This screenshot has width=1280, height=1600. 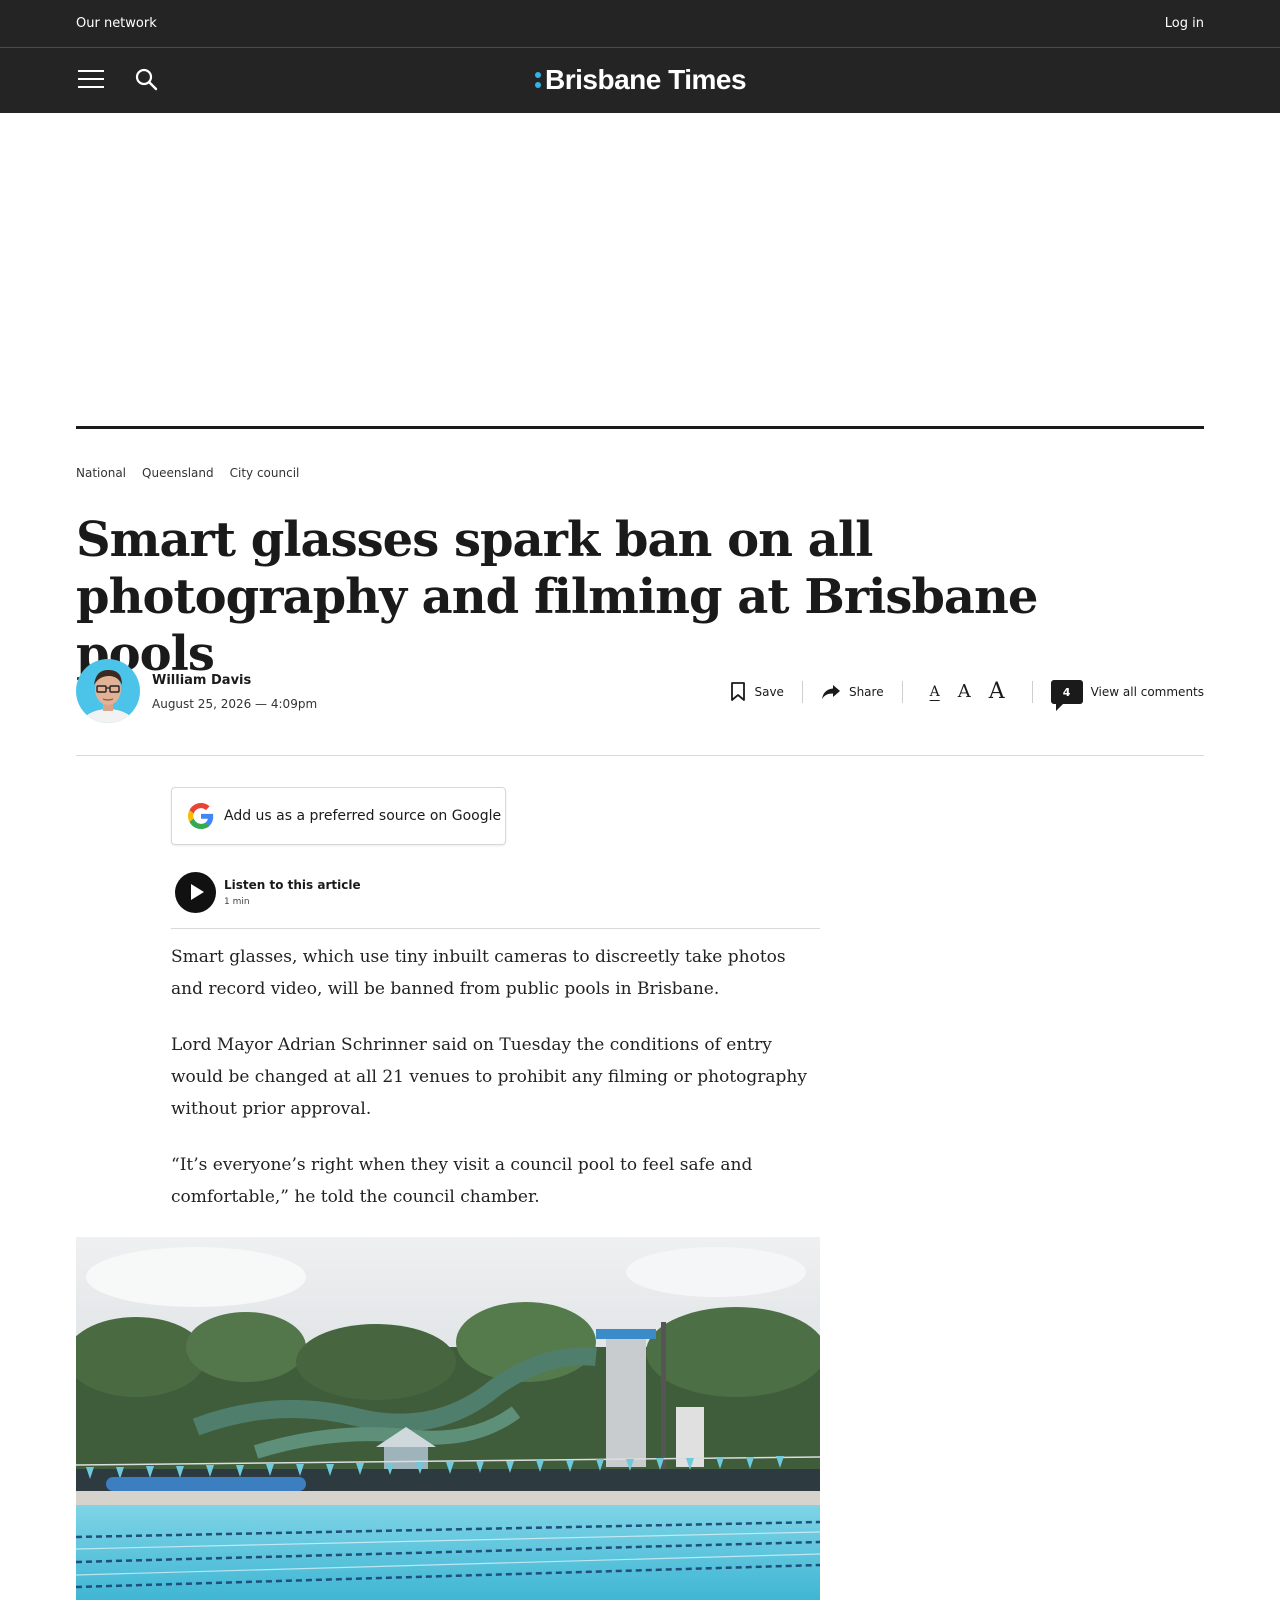 What do you see at coordinates (866, 692) in the screenshot?
I see `share-label: Share` at bounding box center [866, 692].